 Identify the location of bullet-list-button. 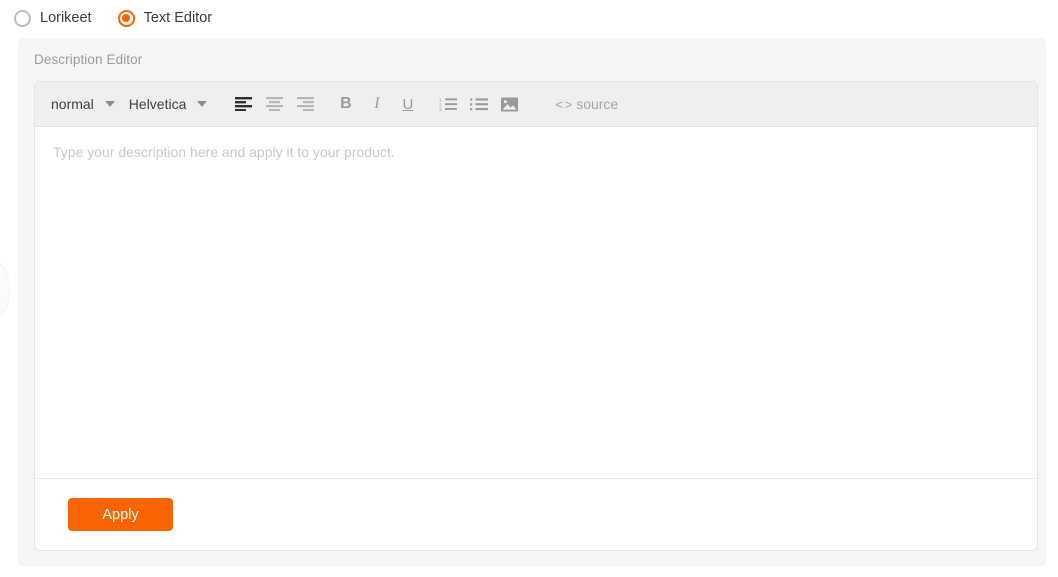
(478, 104).